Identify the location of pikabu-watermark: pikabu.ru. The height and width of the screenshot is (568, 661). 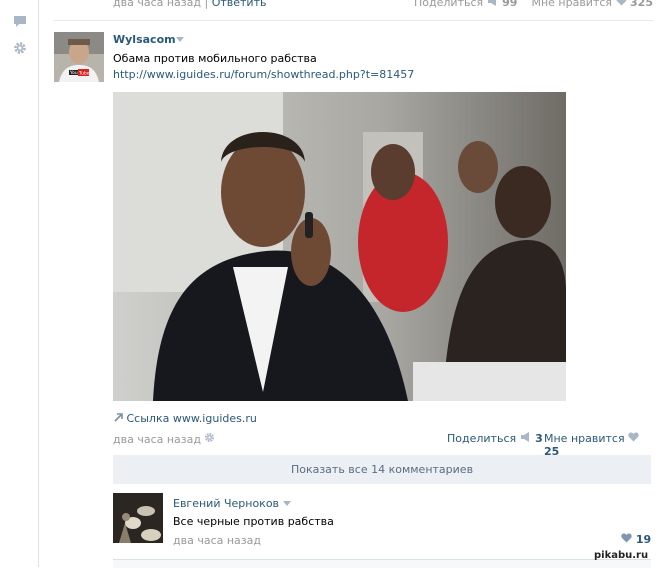
(621, 555).